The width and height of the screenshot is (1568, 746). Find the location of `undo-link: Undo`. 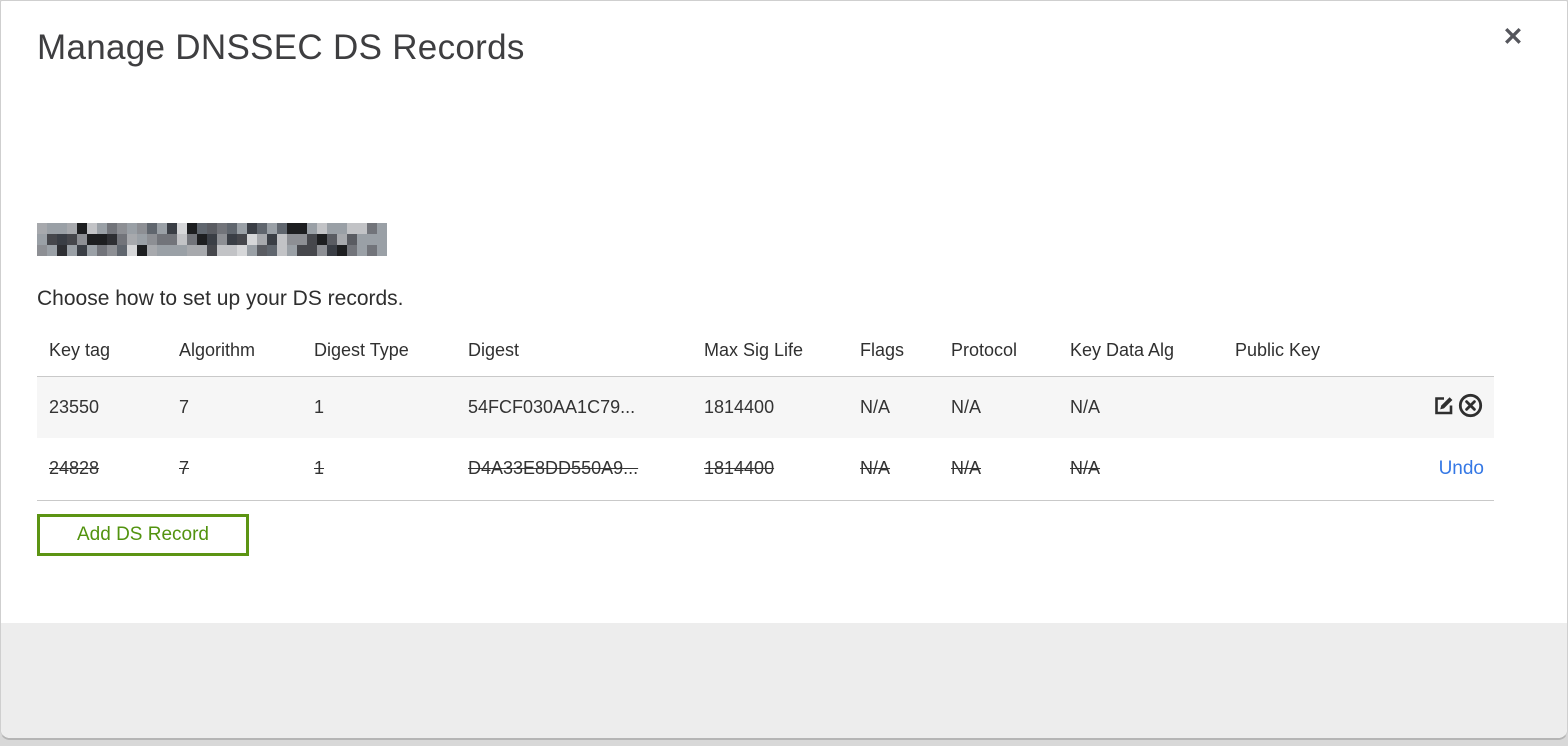

undo-link: Undo is located at coordinates (1461, 468).